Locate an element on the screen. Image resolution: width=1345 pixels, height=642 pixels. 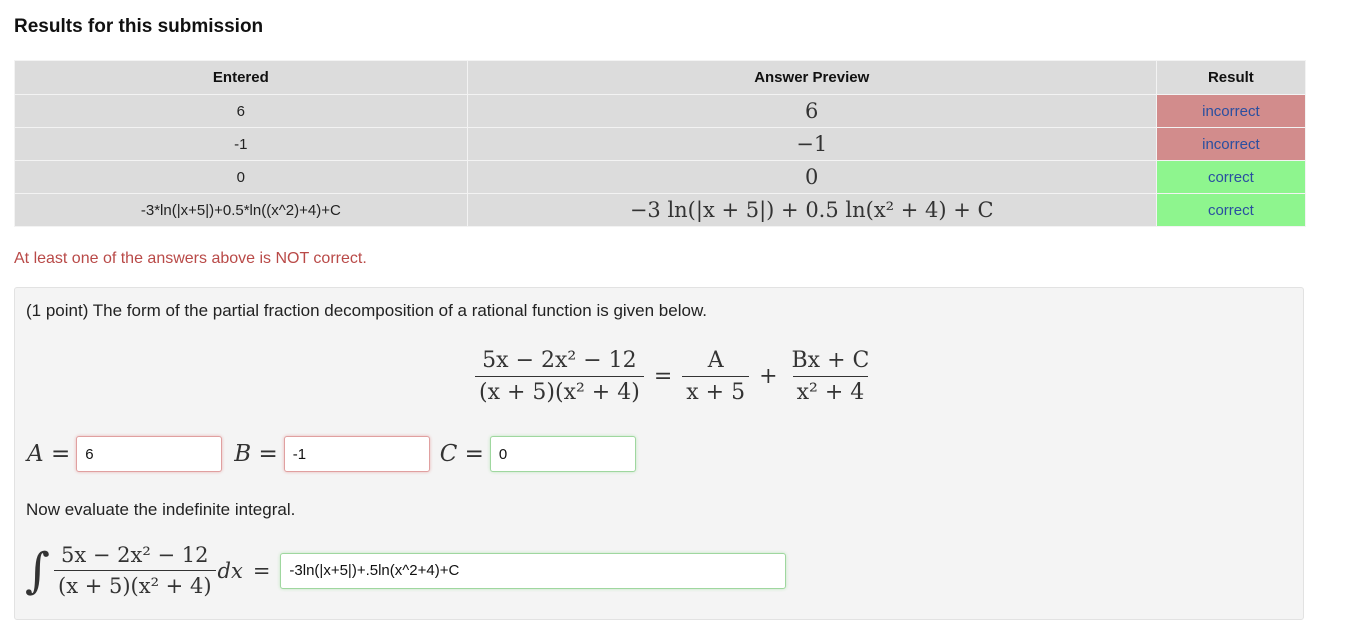
term1-numerator: A is located at coordinates (715, 360).